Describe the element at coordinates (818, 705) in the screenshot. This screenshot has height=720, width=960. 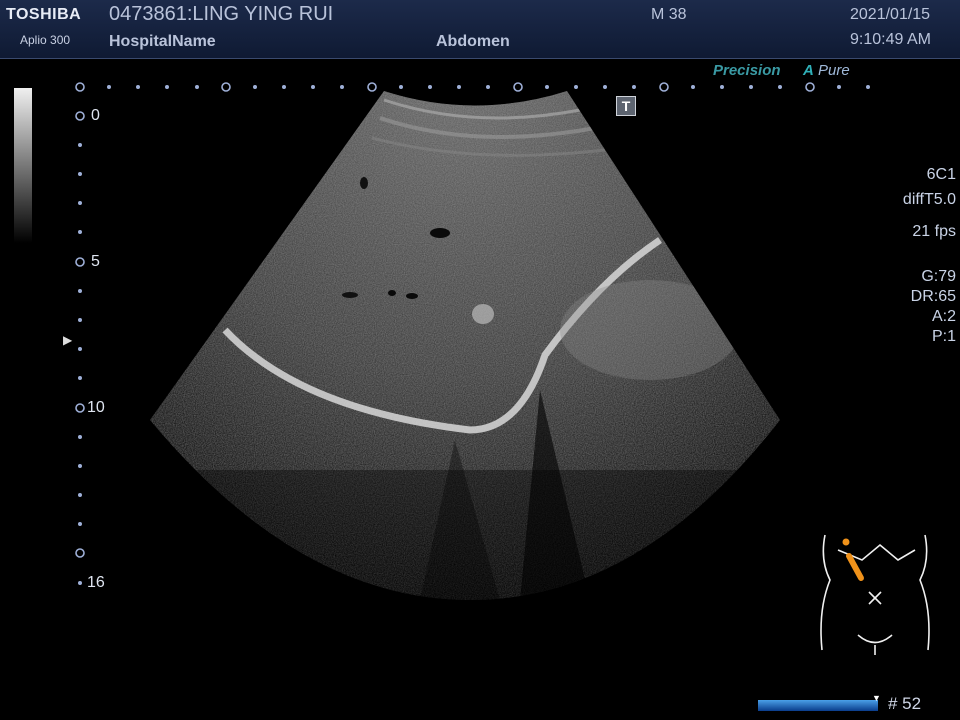
I see `cine-progress-bar` at that location.